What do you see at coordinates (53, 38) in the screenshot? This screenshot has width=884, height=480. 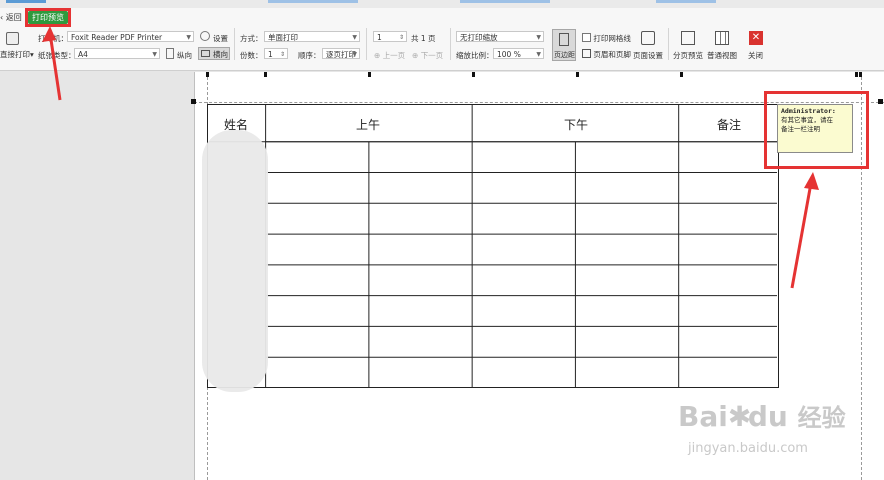 I see `printer-label: 打印机：` at bounding box center [53, 38].